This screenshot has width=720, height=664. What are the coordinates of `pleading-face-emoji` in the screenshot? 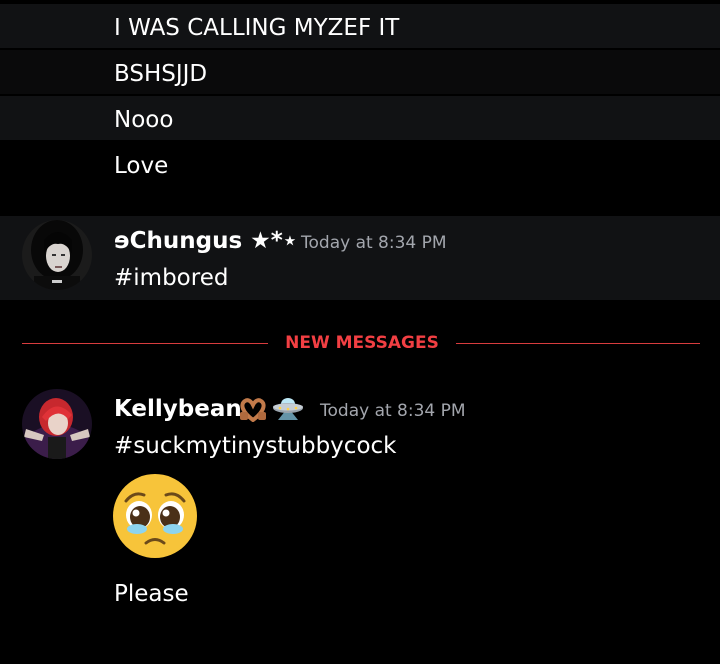 It's located at (155, 518).